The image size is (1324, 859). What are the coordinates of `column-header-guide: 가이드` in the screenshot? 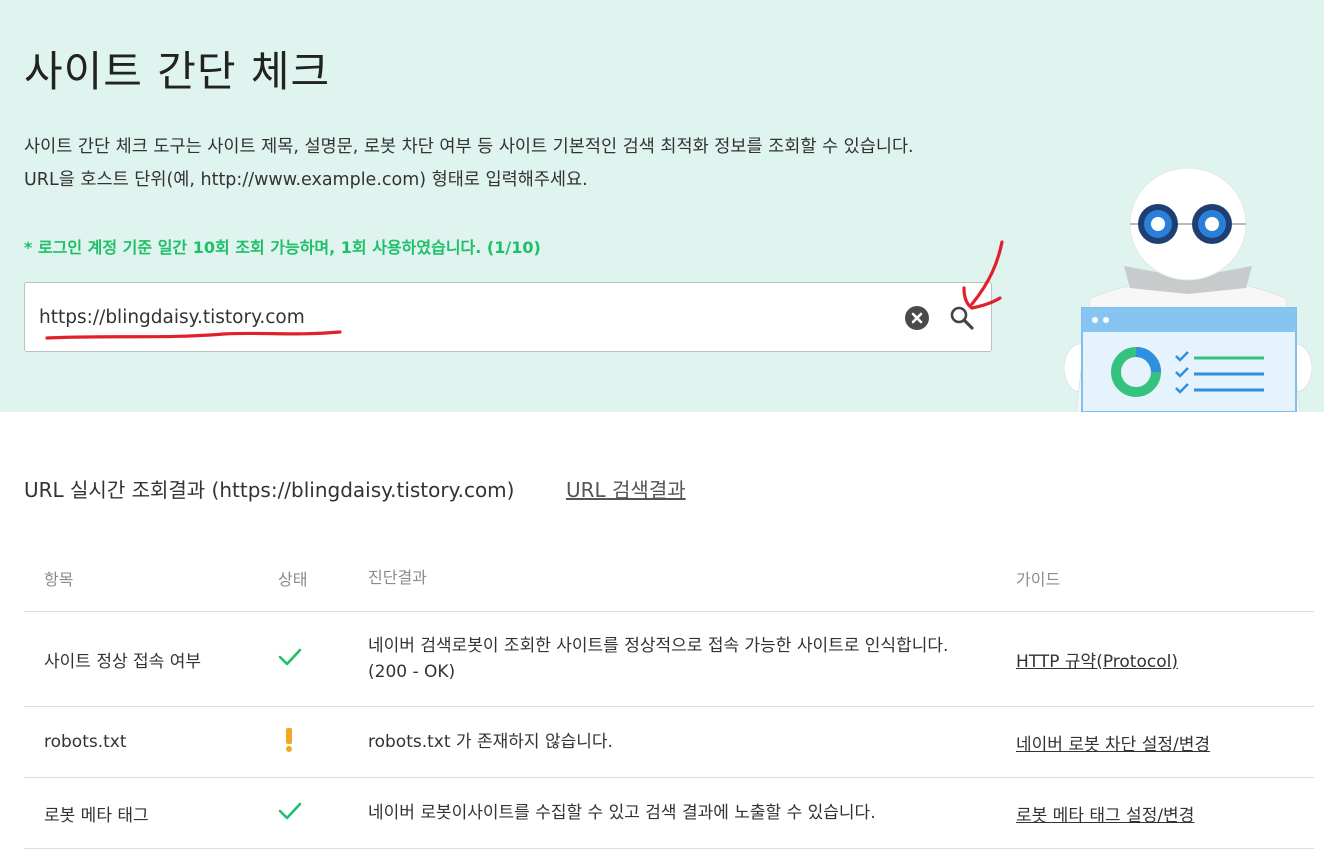 It's located at (1165, 578).